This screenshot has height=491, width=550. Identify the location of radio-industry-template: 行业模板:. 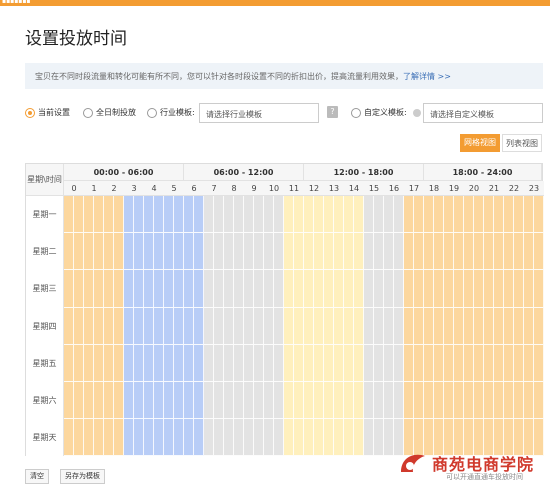
(171, 112).